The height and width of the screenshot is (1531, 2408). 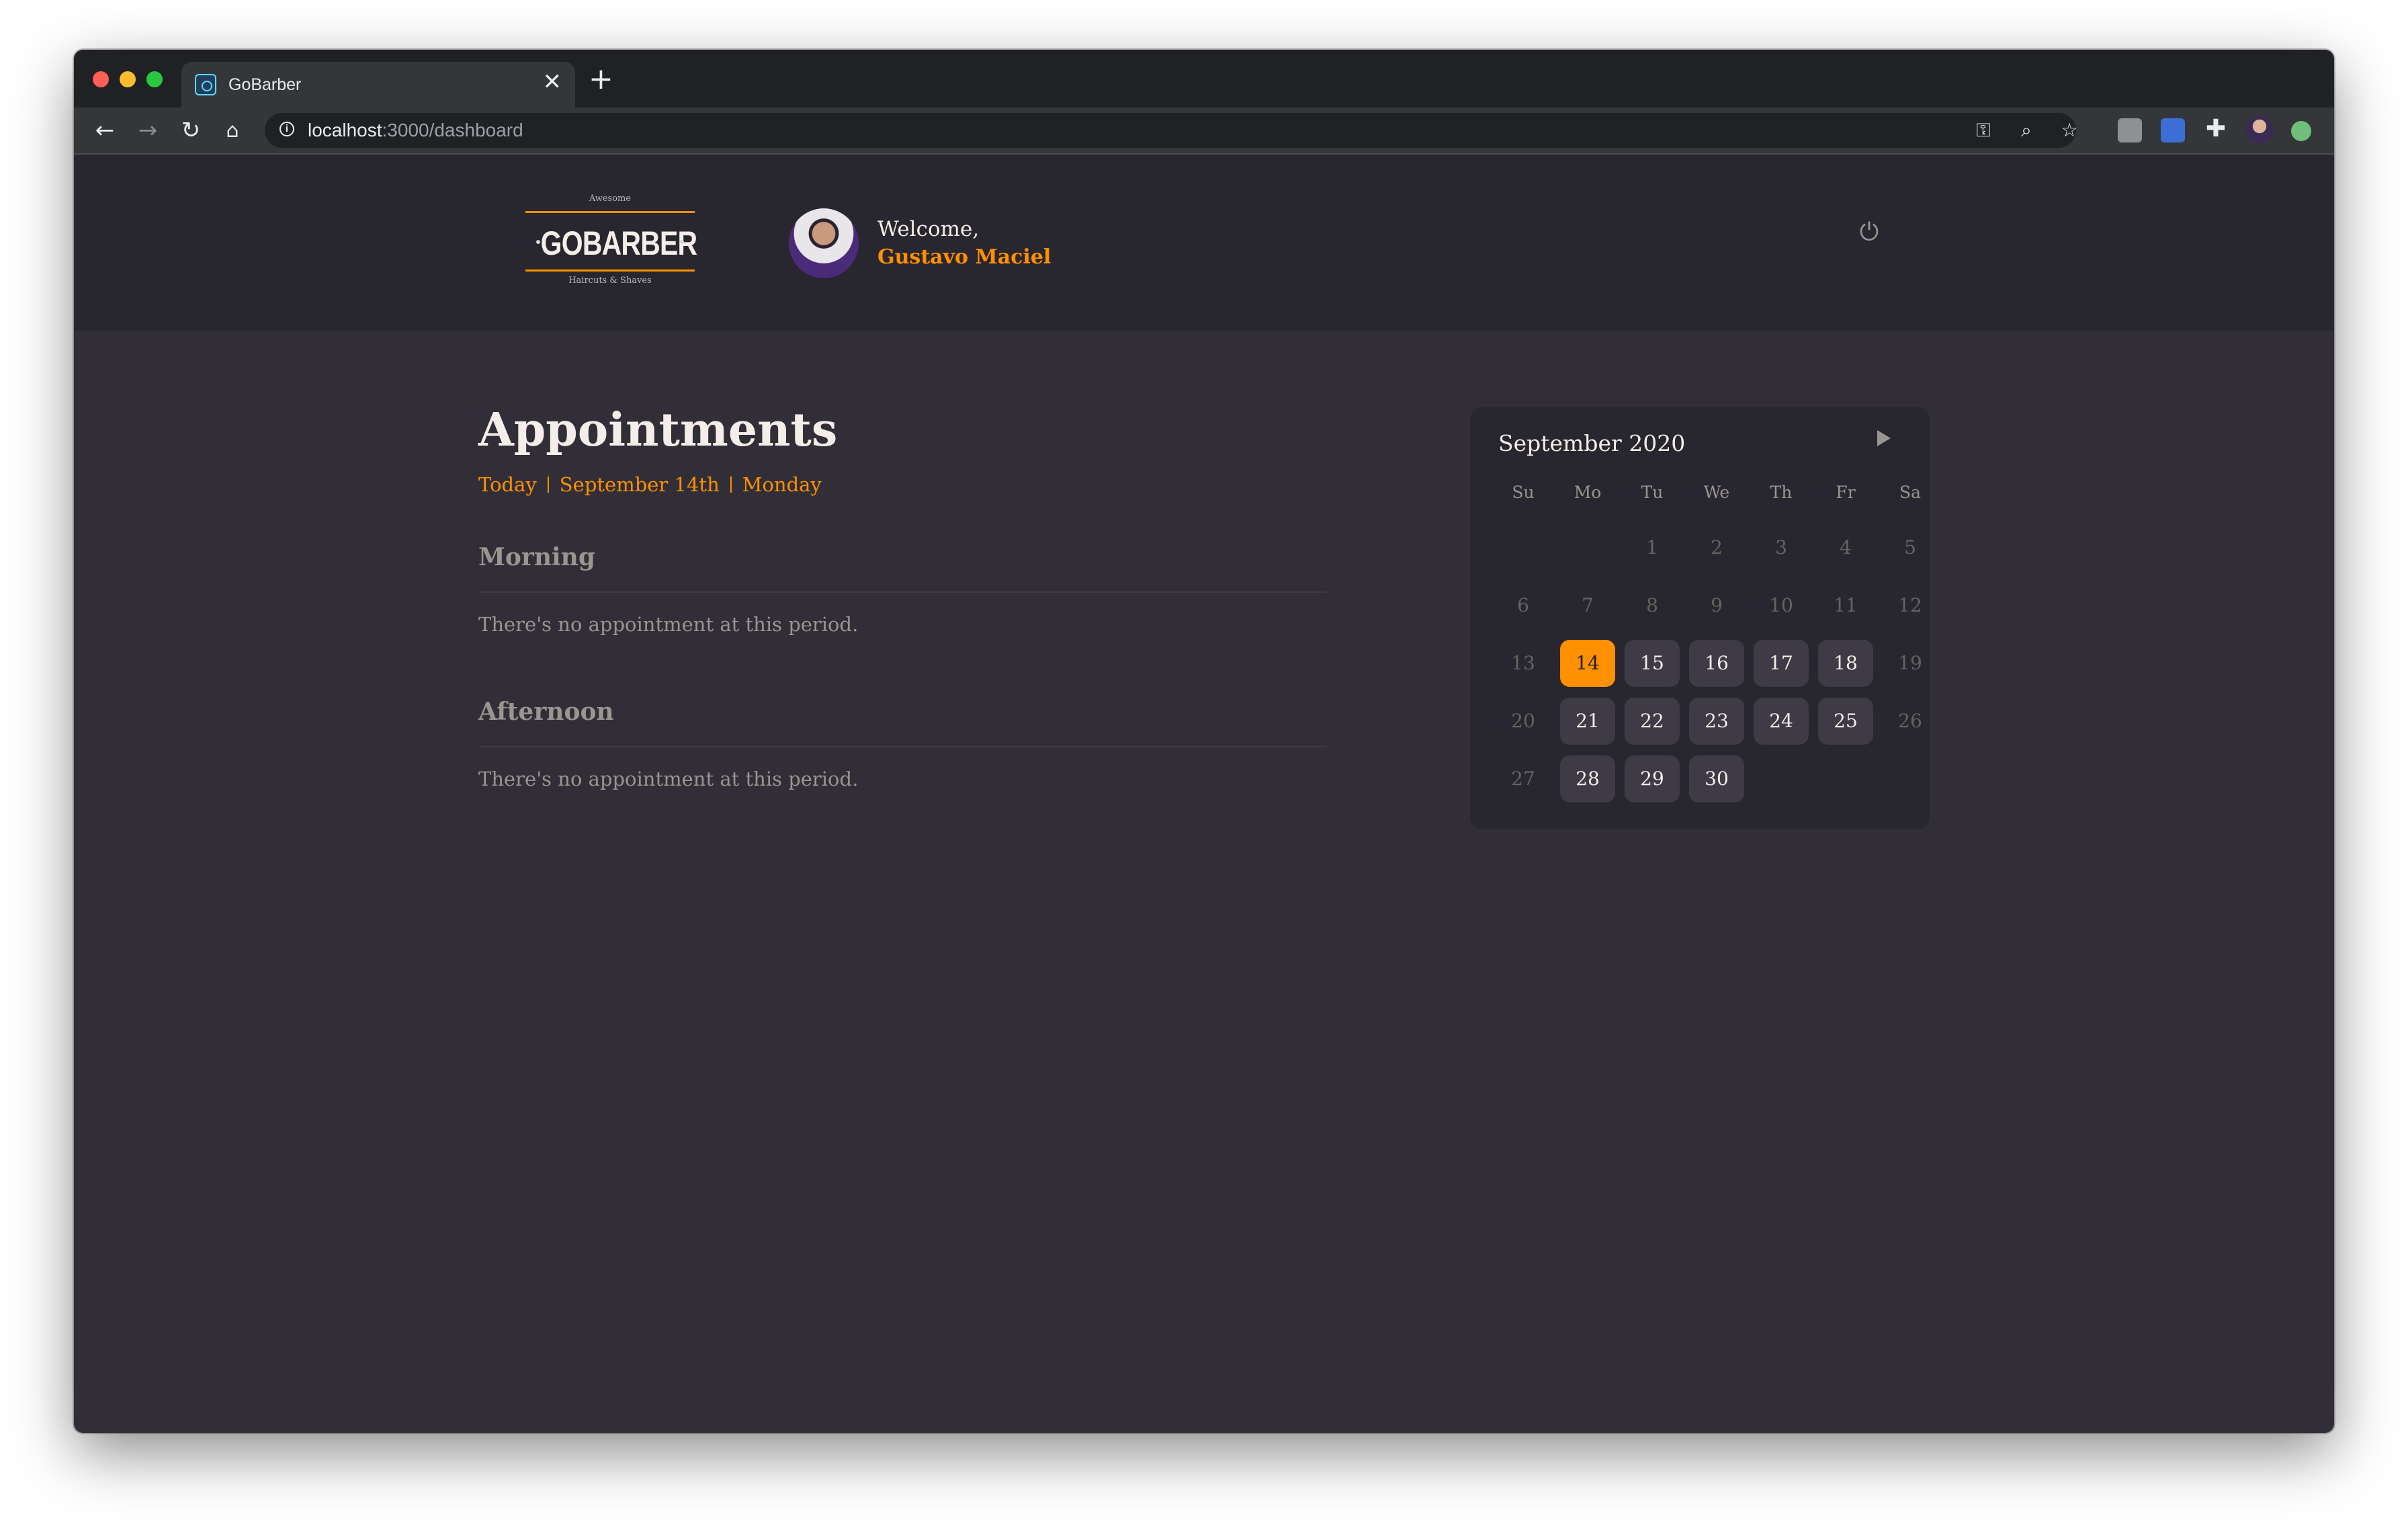 I want to click on react-favicon-icon, so click(x=205, y=84).